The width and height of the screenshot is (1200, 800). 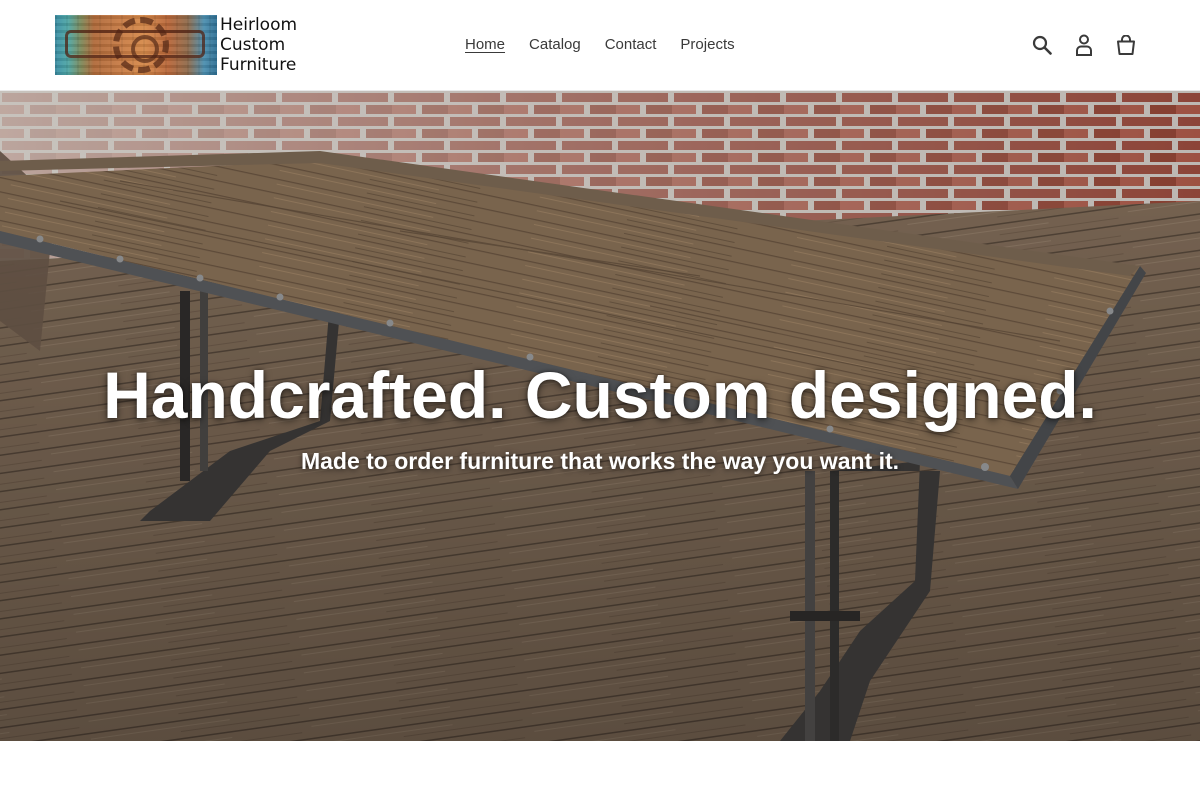 What do you see at coordinates (555, 45) in the screenshot?
I see `nav-link-catalog: Catalog` at bounding box center [555, 45].